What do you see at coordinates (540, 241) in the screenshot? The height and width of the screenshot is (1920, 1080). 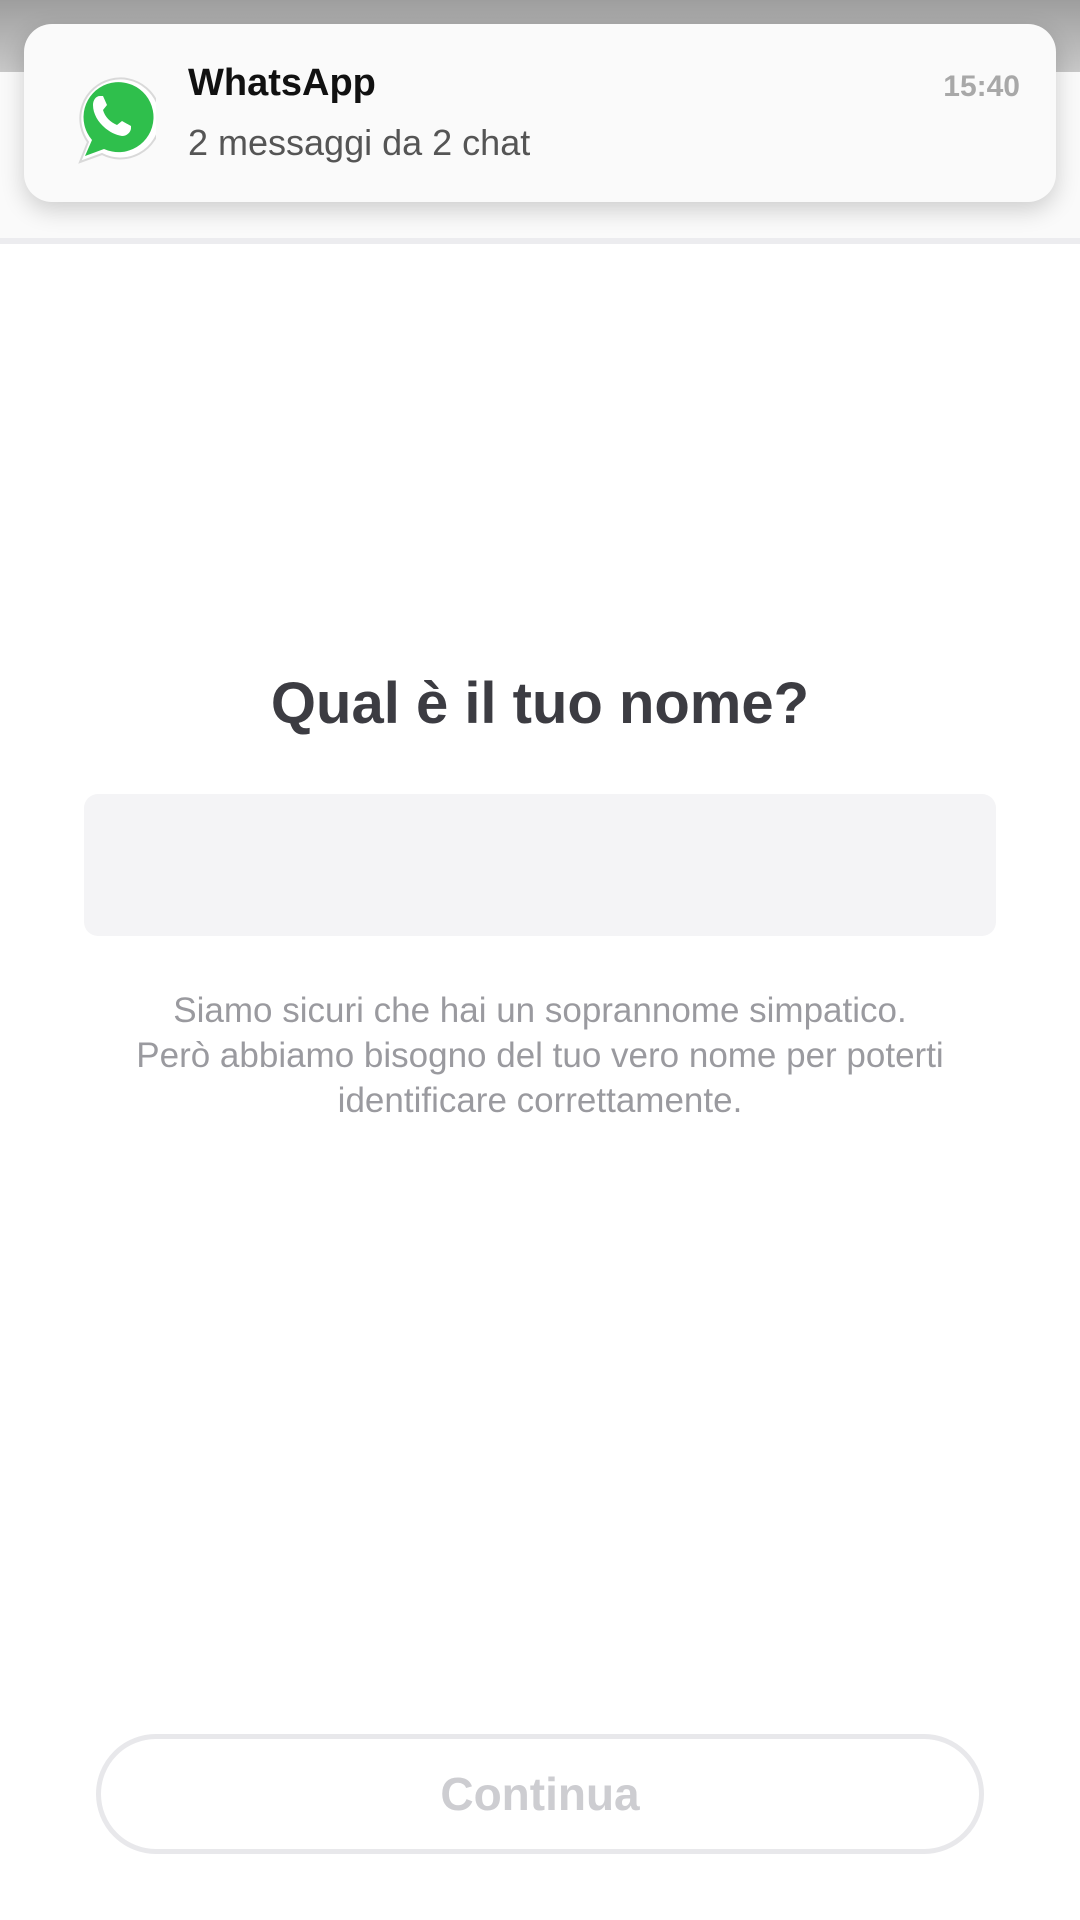 I see `header-divider` at bounding box center [540, 241].